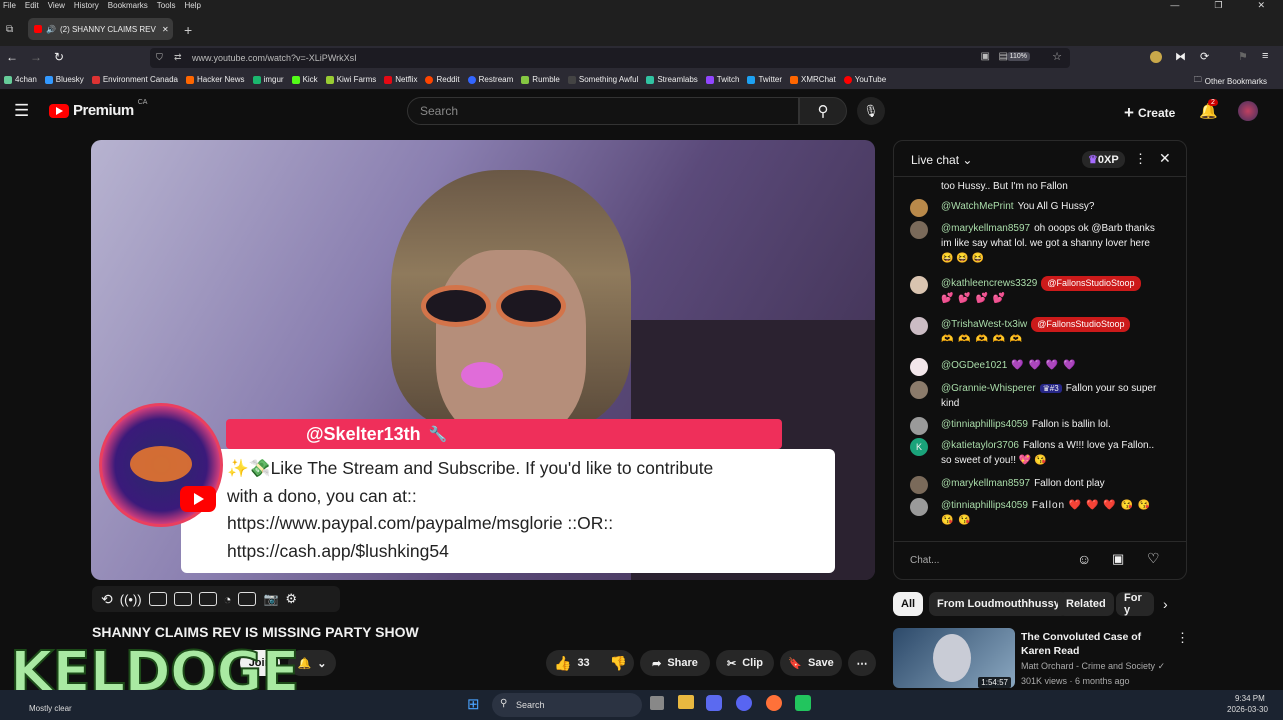 The height and width of the screenshot is (720, 1283). Describe the element at coordinates (1156, 57) in the screenshot. I see `extension-icon` at that location.